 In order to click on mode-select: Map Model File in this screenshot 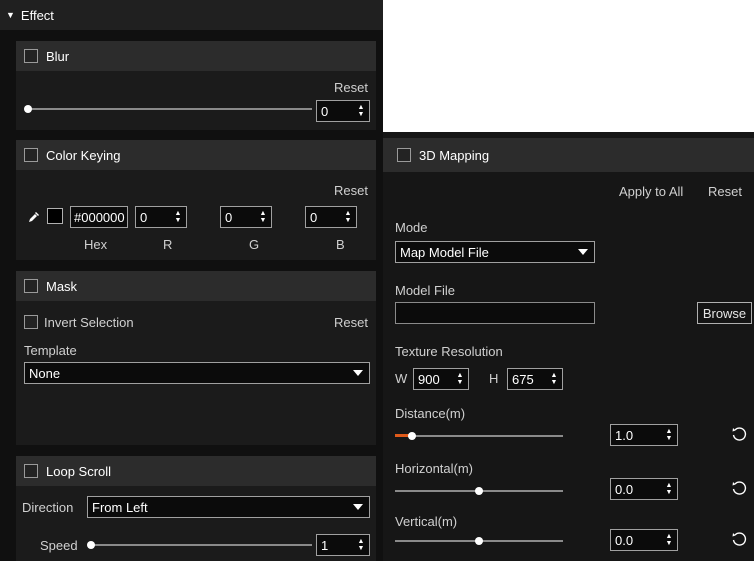, I will do `click(495, 252)`.